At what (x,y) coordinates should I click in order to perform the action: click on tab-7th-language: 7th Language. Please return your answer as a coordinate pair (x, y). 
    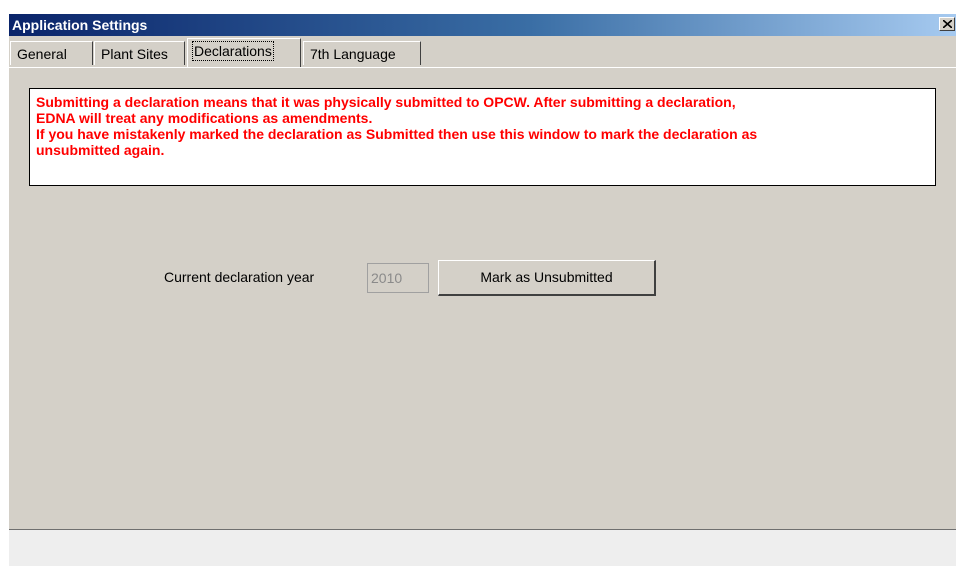
    Looking at the image, I should click on (362, 53).